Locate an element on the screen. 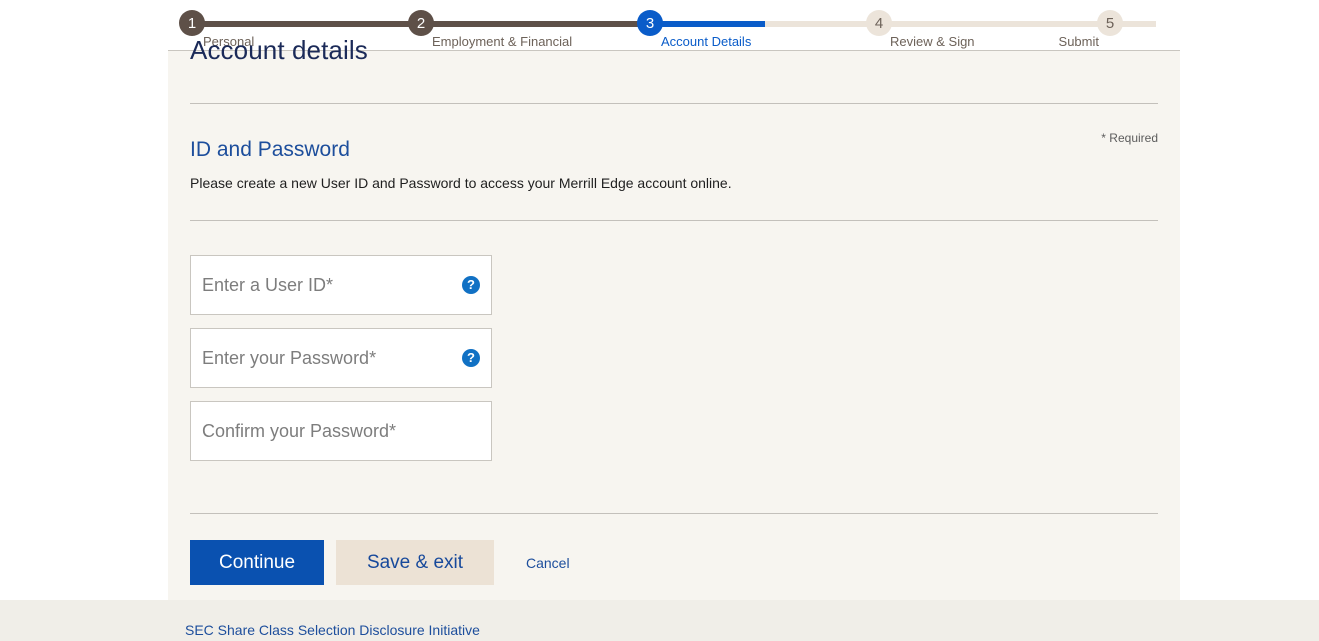 The height and width of the screenshot is (641, 1319). stepper-step-number: 4 is located at coordinates (879, 23).